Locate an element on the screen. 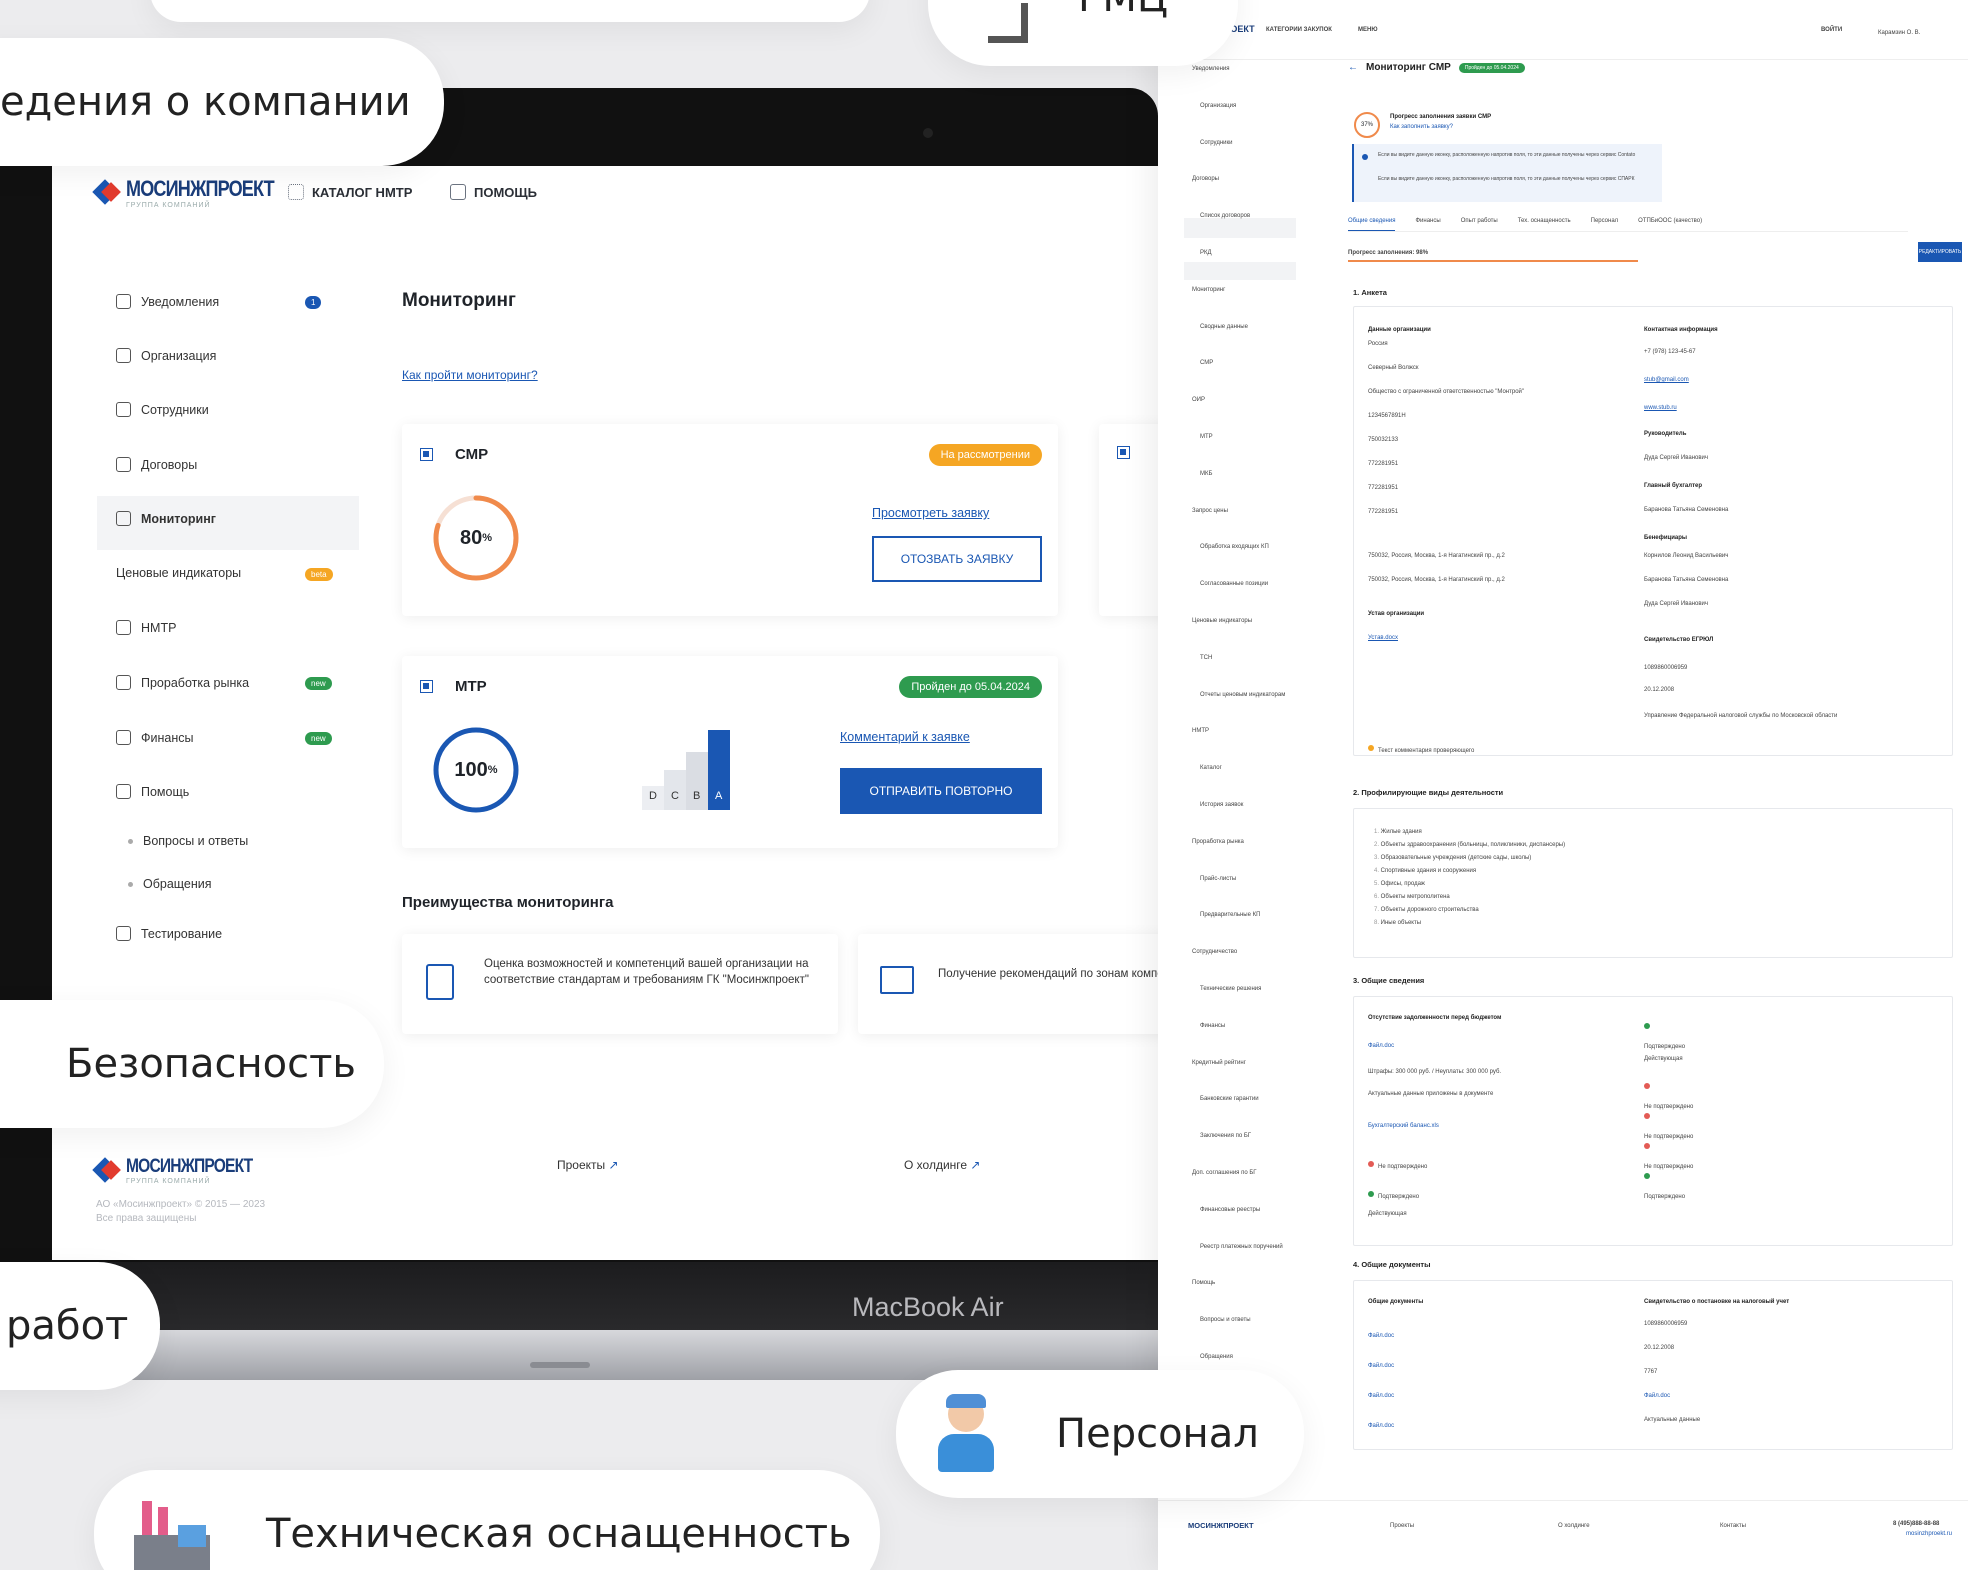  rp-sidebar-item: Технические решения is located at coordinates (1230, 989).